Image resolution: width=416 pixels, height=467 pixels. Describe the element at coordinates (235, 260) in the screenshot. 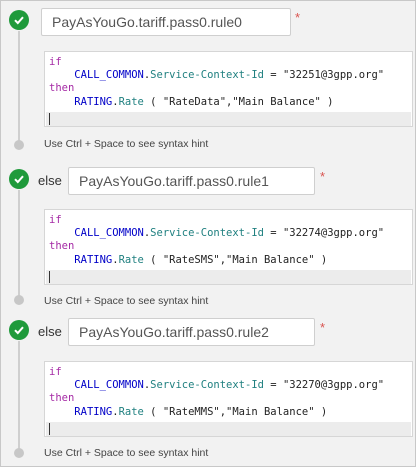

I see `code-args: ( "RateSMS","Main Balance" )` at that location.